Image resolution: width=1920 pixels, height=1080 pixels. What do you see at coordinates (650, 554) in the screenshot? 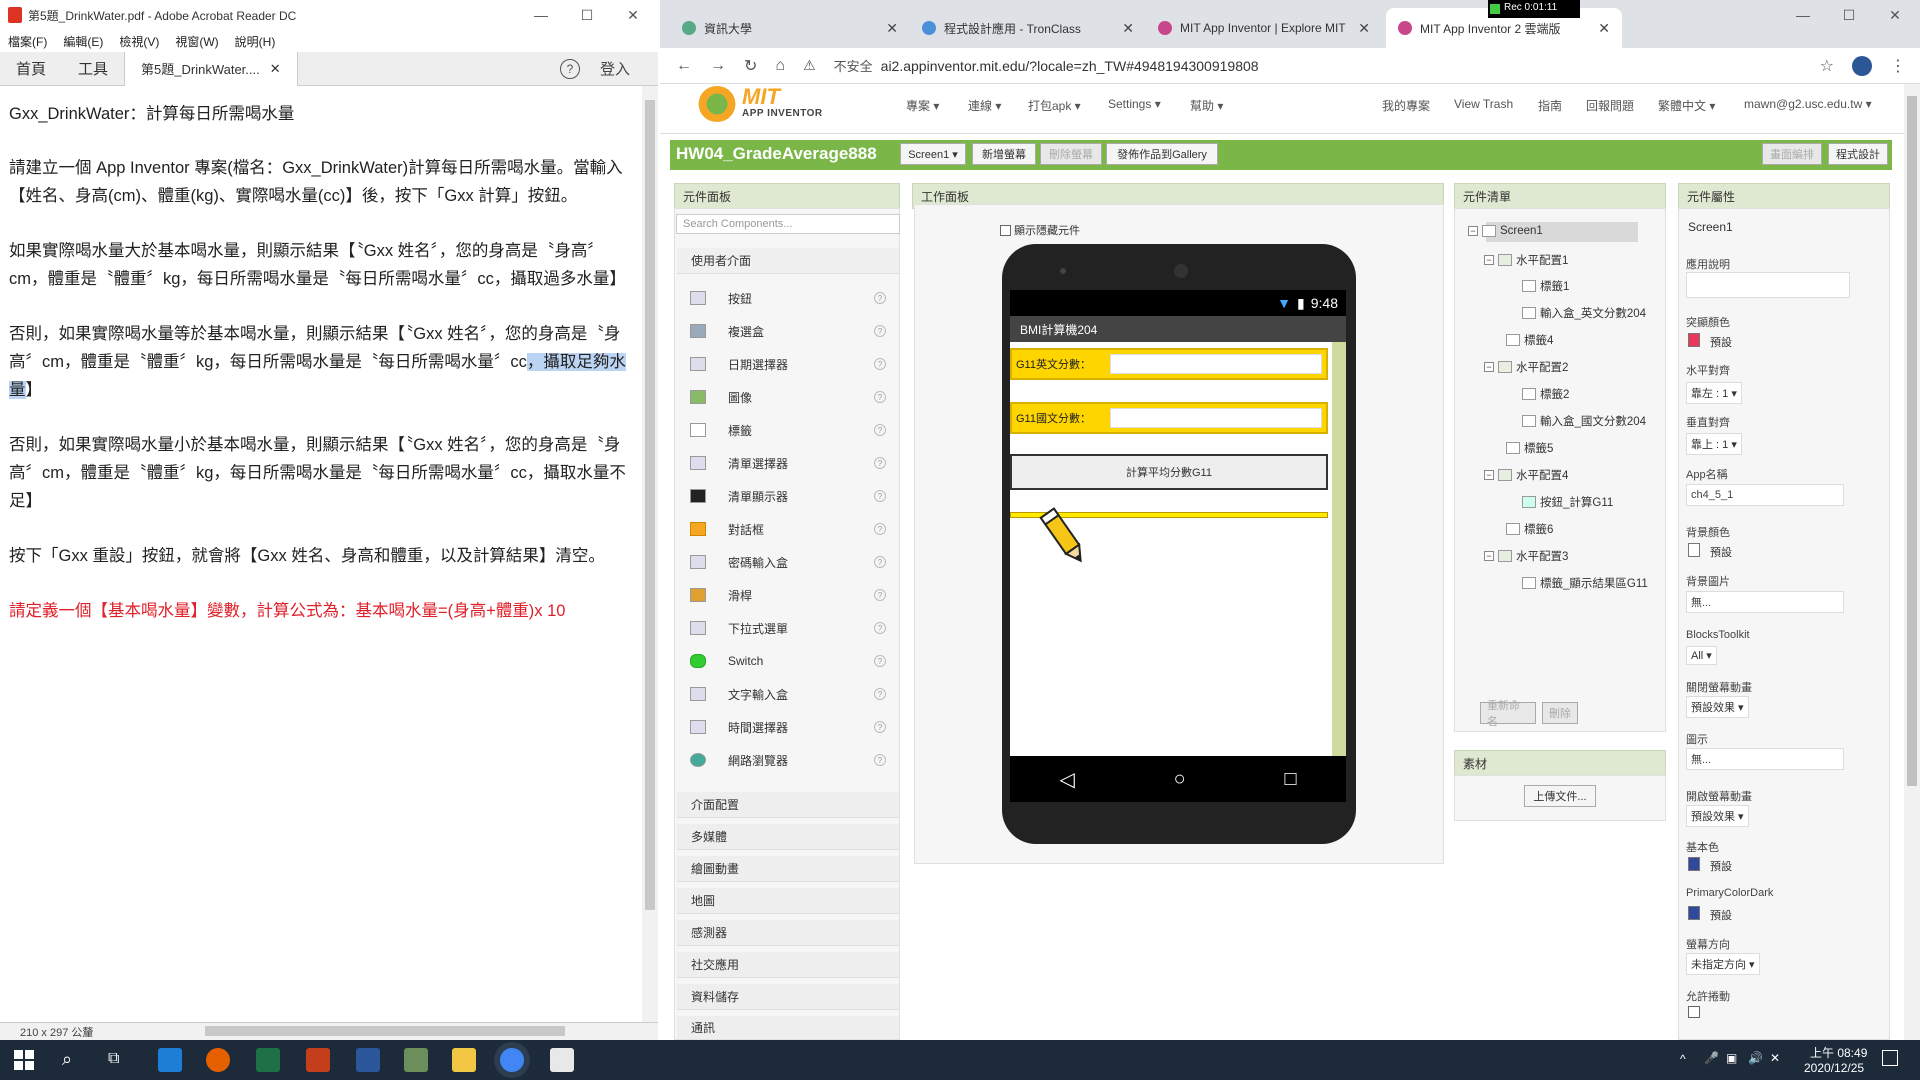
I see `pdf-vertical-scrollbar` at bounding box center [650, 554].